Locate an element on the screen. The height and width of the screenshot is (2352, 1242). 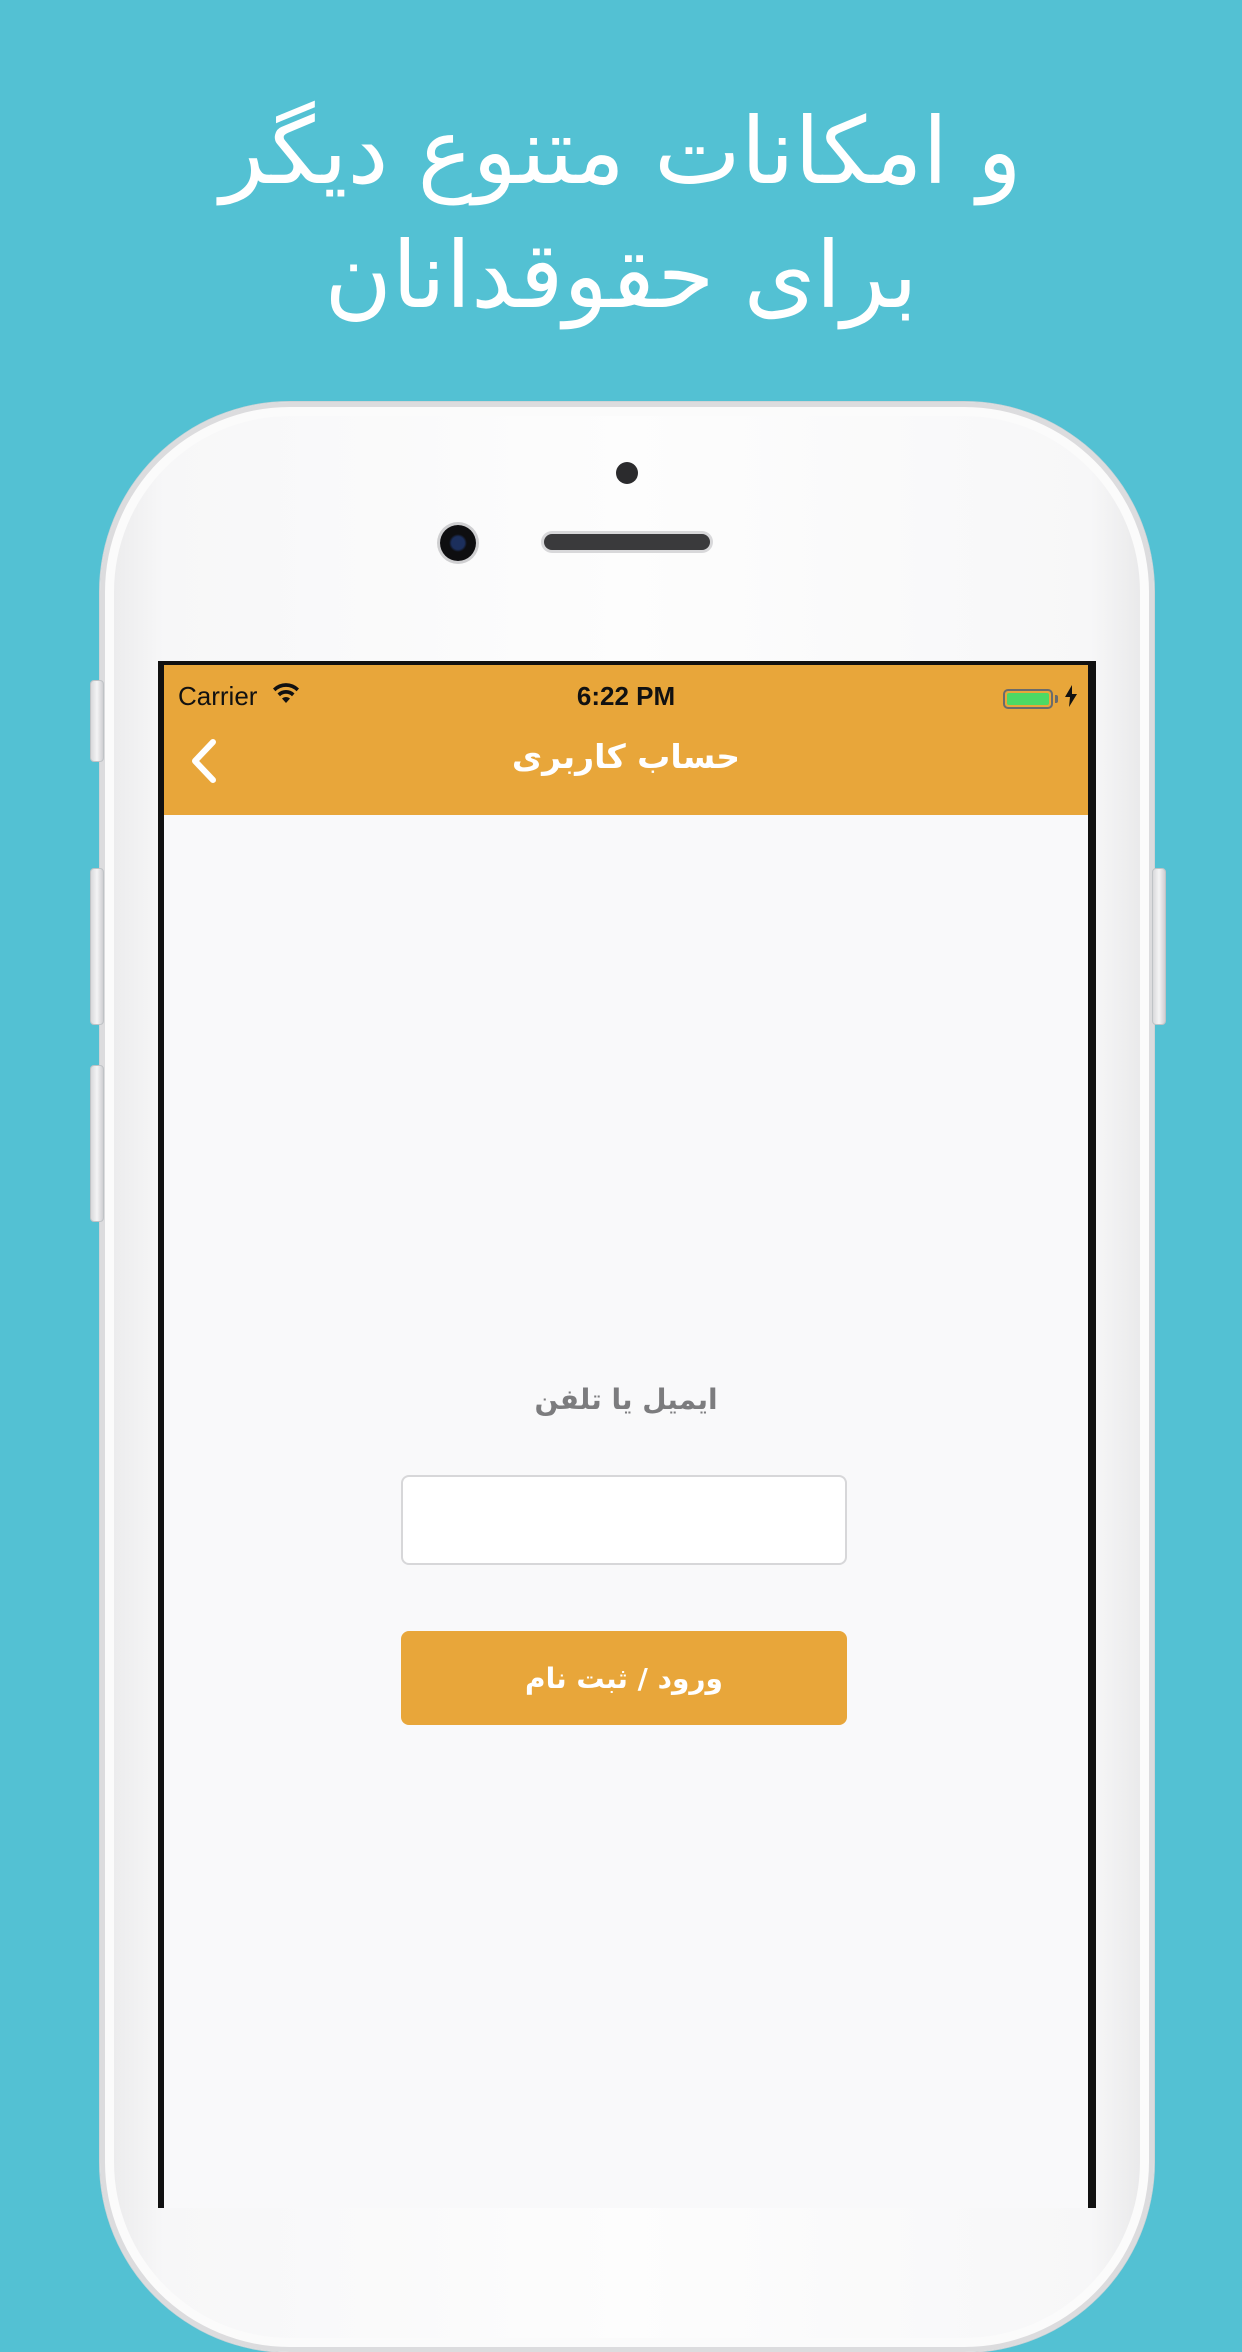
power-button is located at coordinates (1159, 946).